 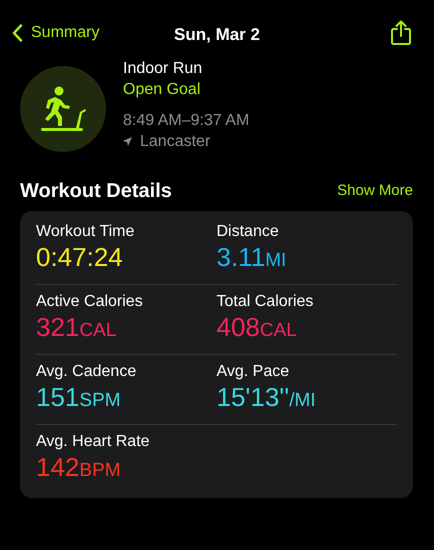 I want to click on metric-value: 0:47:24, so click(x=80, y=257).